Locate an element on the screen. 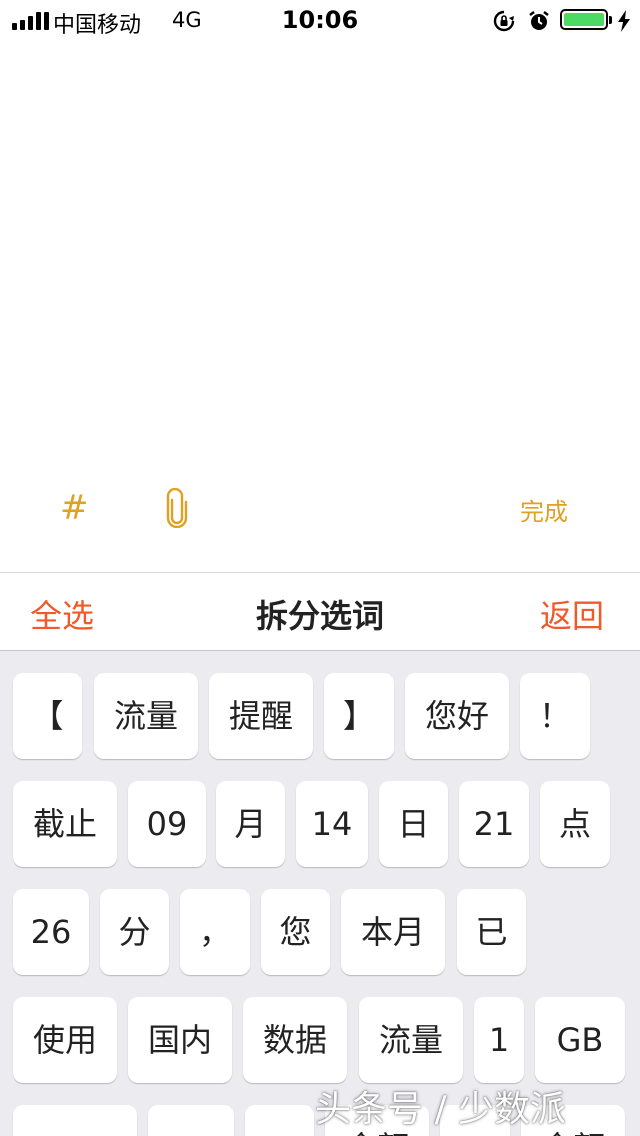  word-chip: 日 is located at coordinates (413, 824).